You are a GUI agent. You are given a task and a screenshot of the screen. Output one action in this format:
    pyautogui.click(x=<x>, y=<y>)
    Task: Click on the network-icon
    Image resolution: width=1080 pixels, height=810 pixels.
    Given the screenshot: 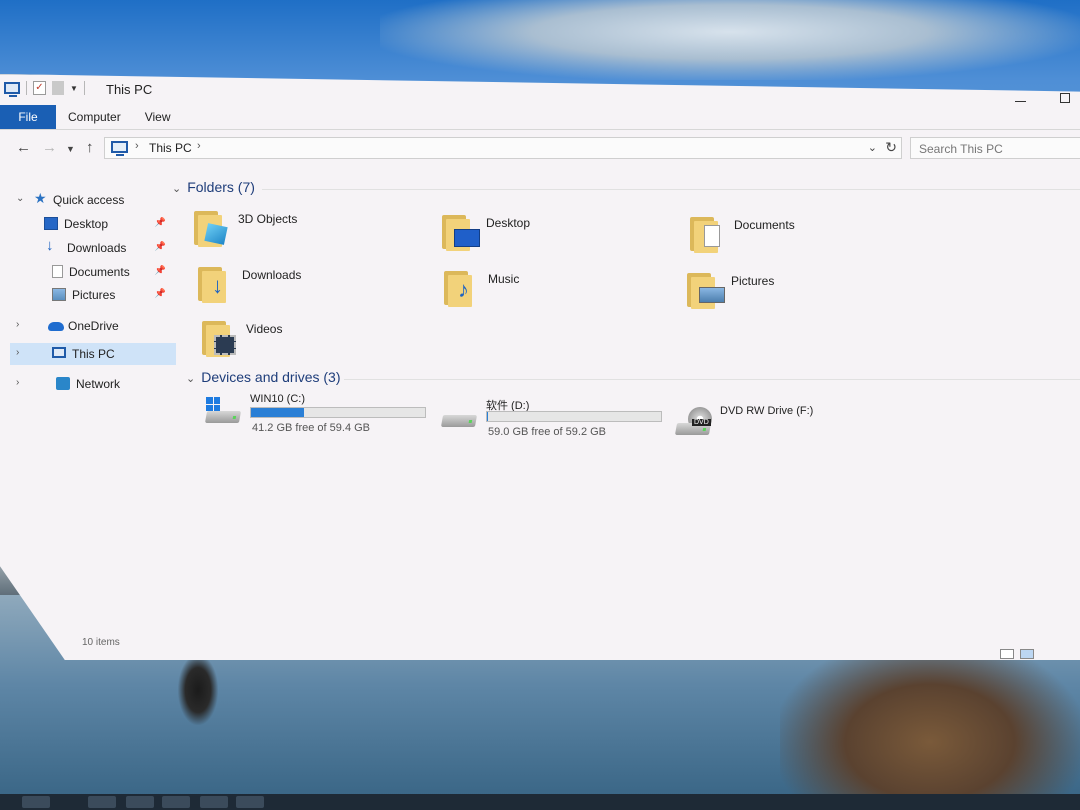 What is the action you would take?
    pyautogui.click(x=63, y=383)
    